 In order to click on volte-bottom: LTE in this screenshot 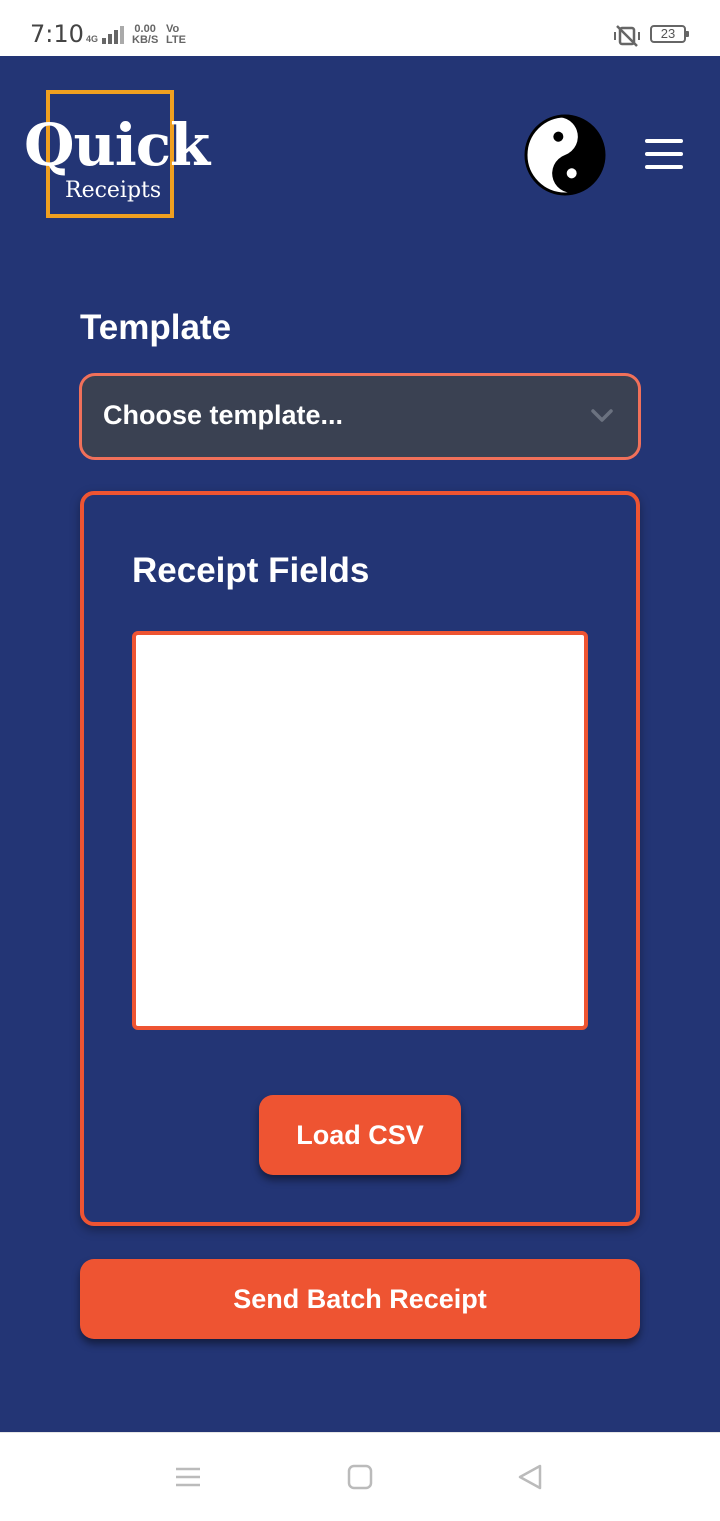, I will do `click(176, 40)`.